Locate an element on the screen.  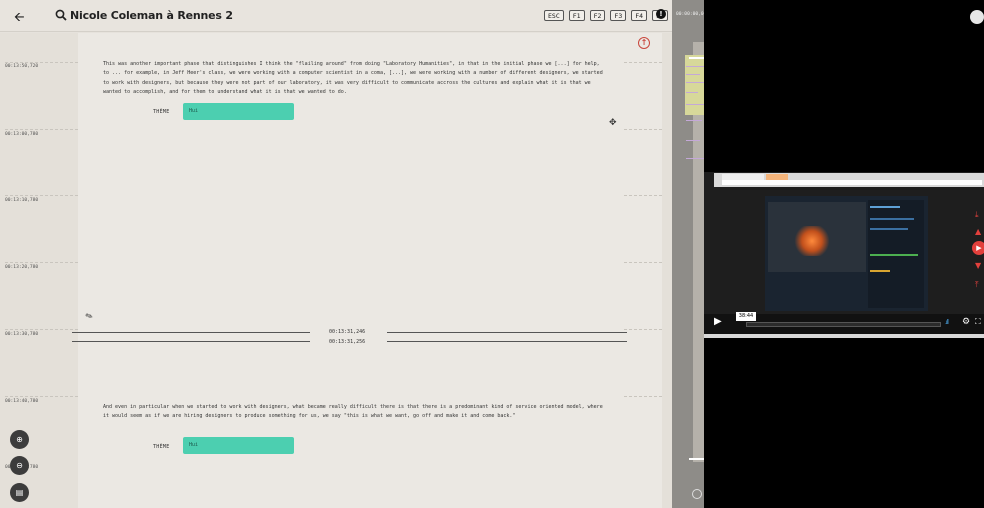
video-time-tooltip: 38:44 is located at coordinates (746, 316).